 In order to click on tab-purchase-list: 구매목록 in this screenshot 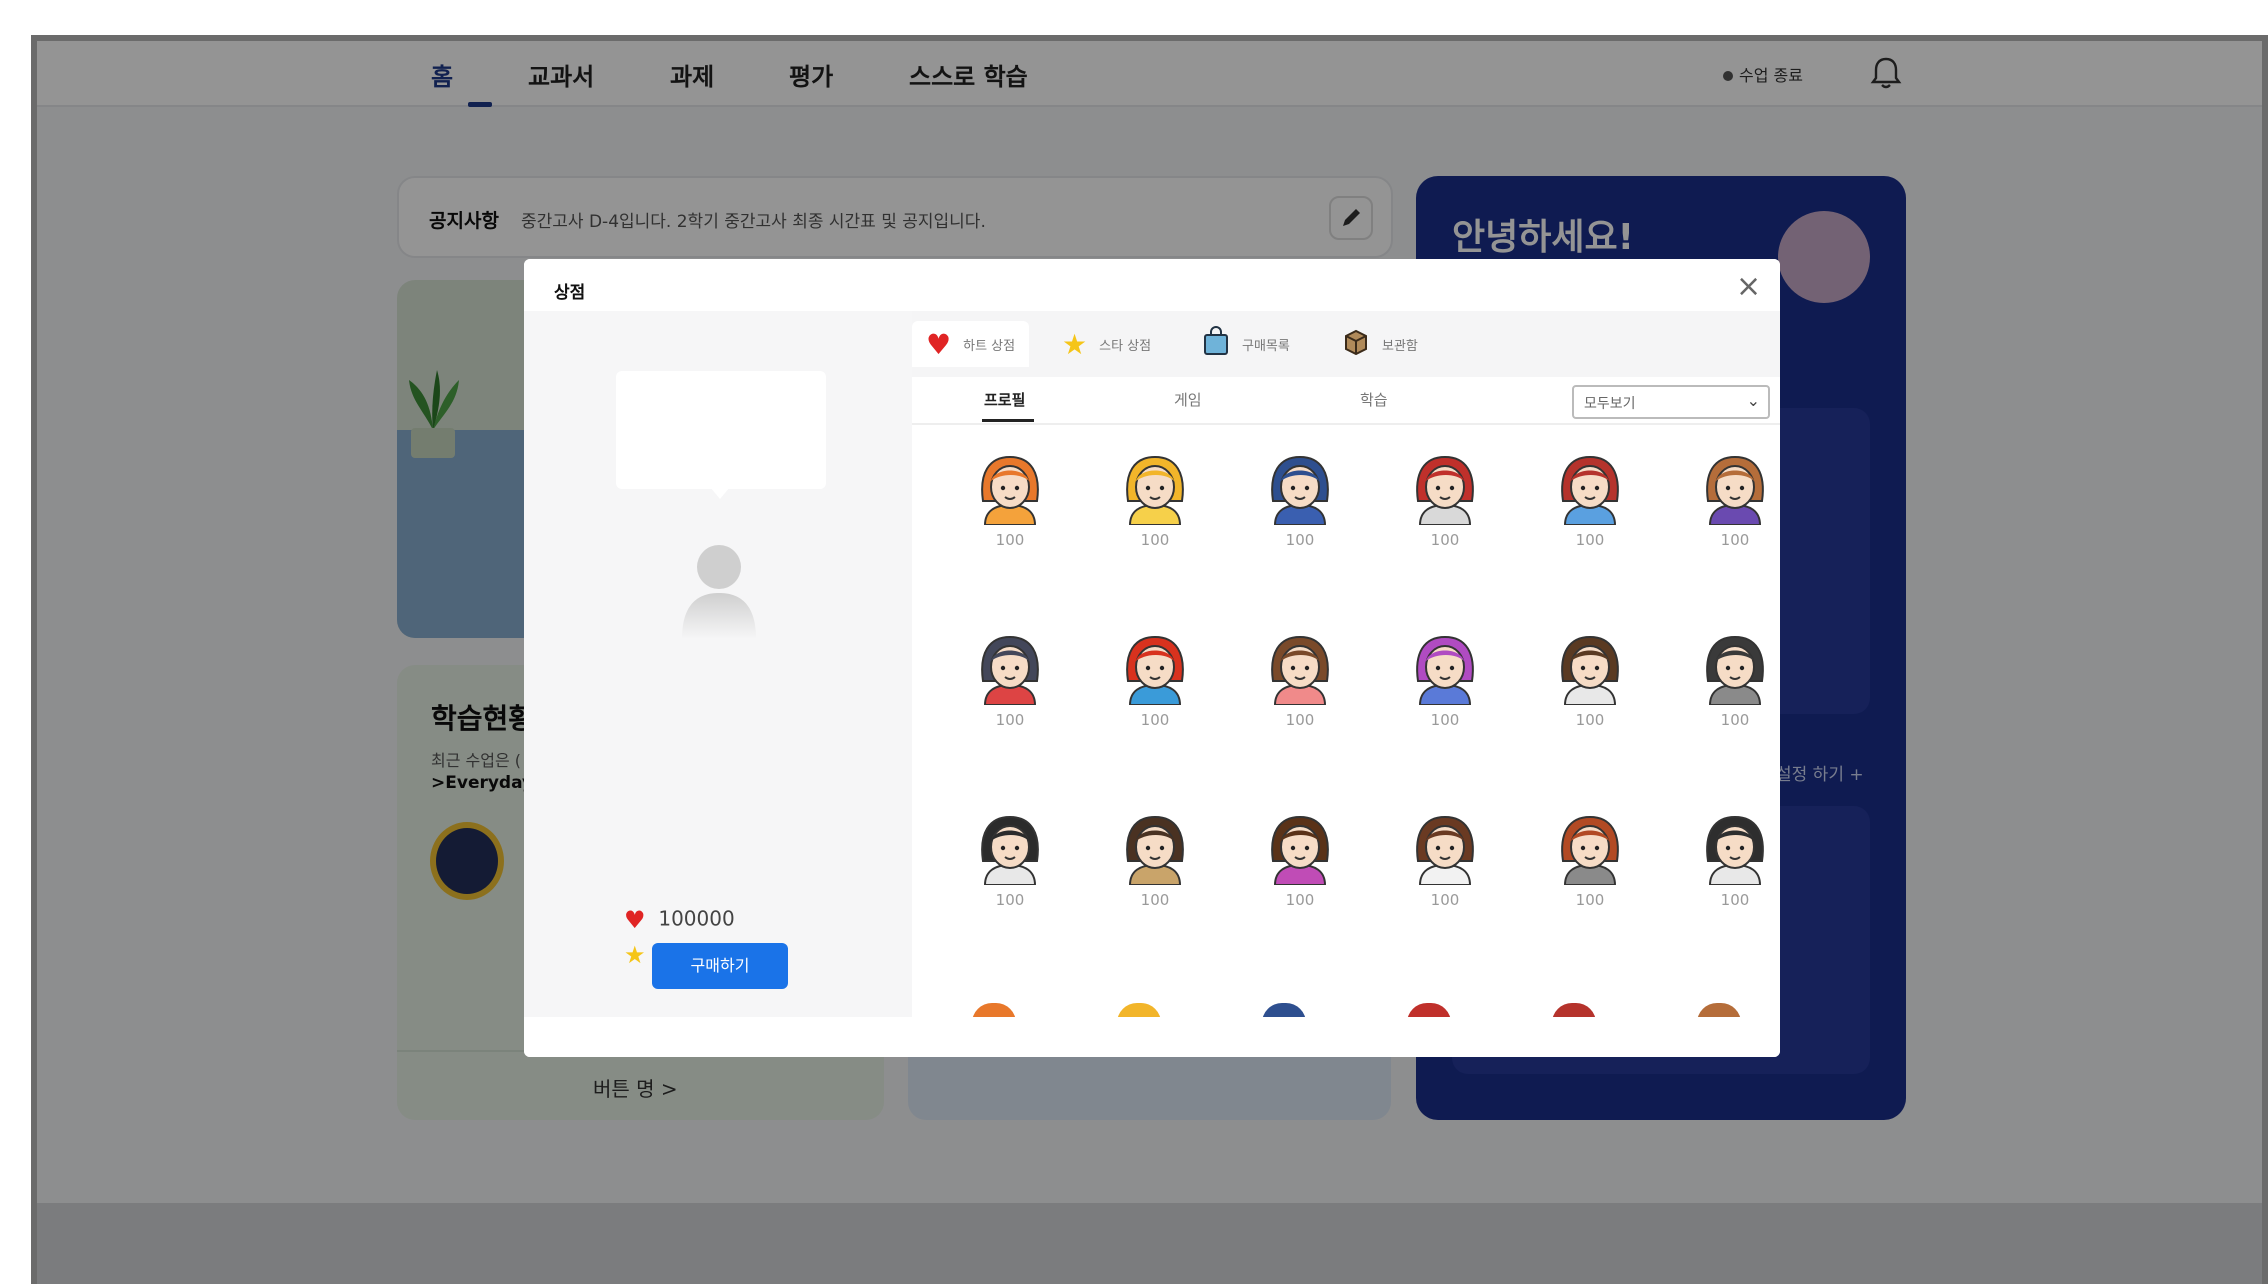, I will do `click(1246, 344)`.